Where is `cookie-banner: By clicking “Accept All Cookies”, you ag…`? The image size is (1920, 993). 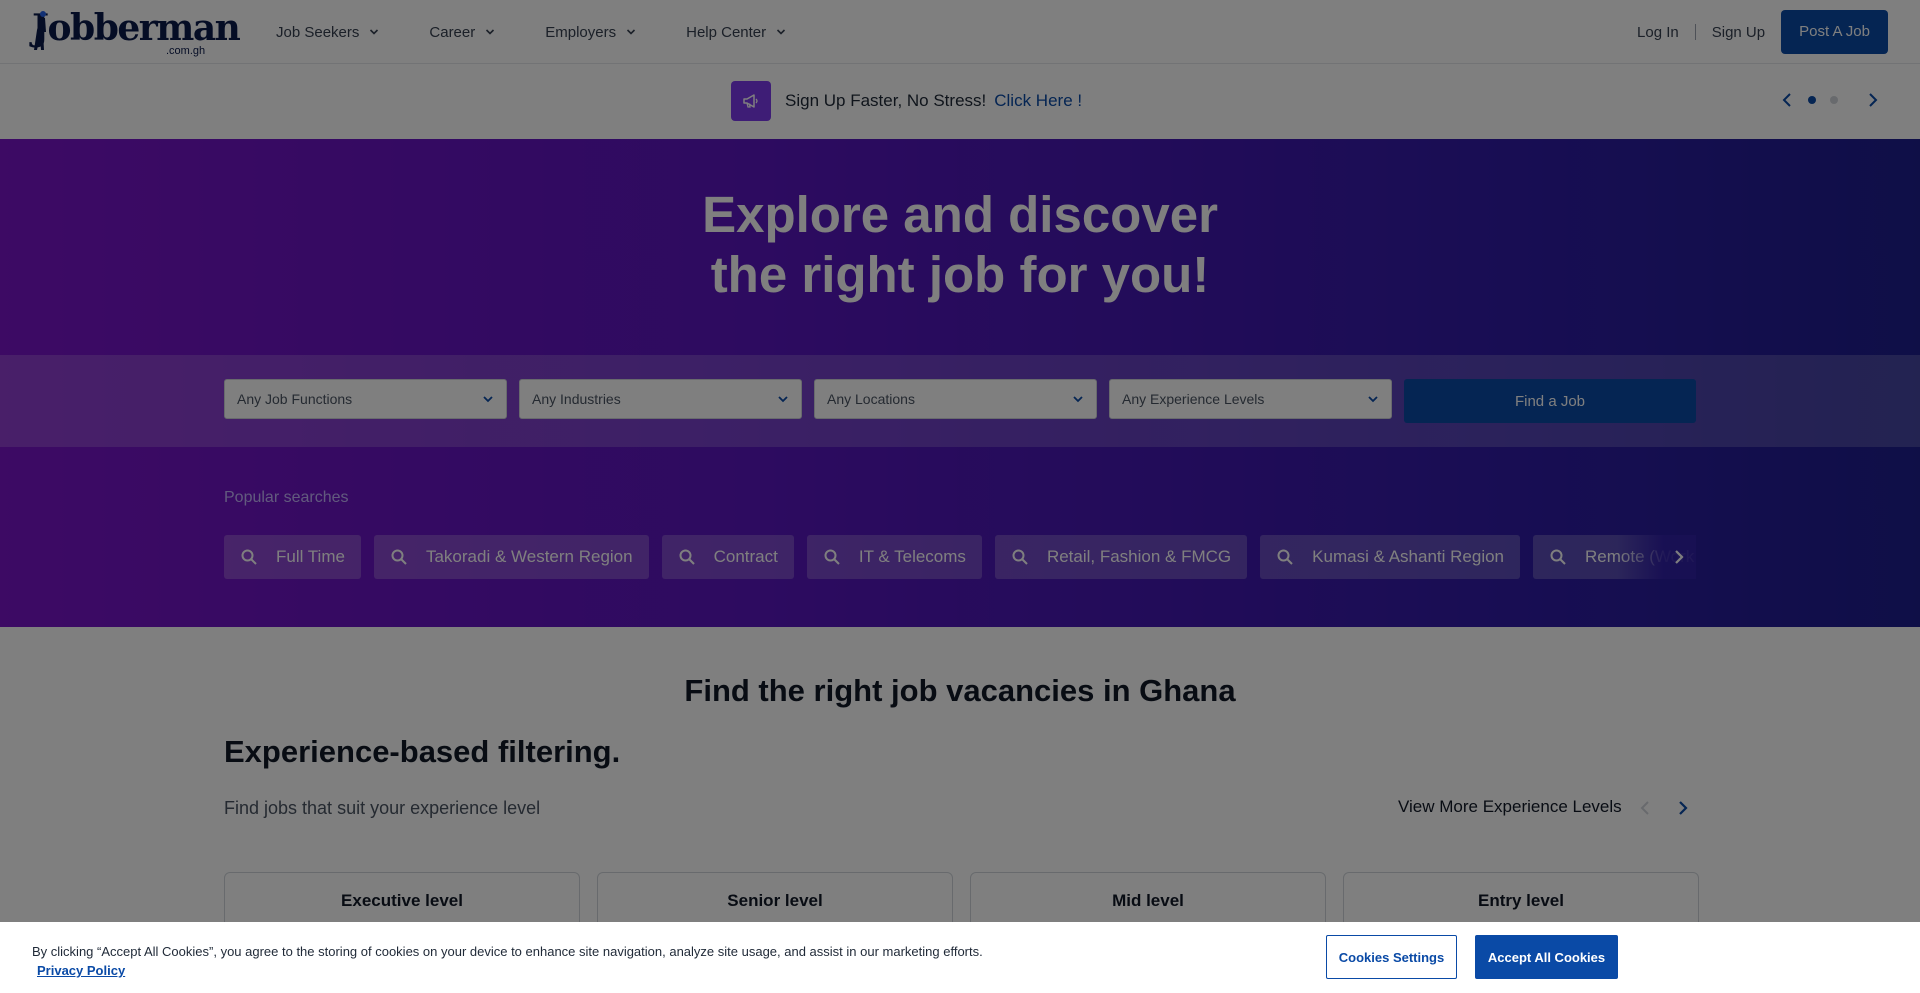 cookie-banner: By clicking “Accept All Cookies”, you ag… is located at coordinates (960, 957).